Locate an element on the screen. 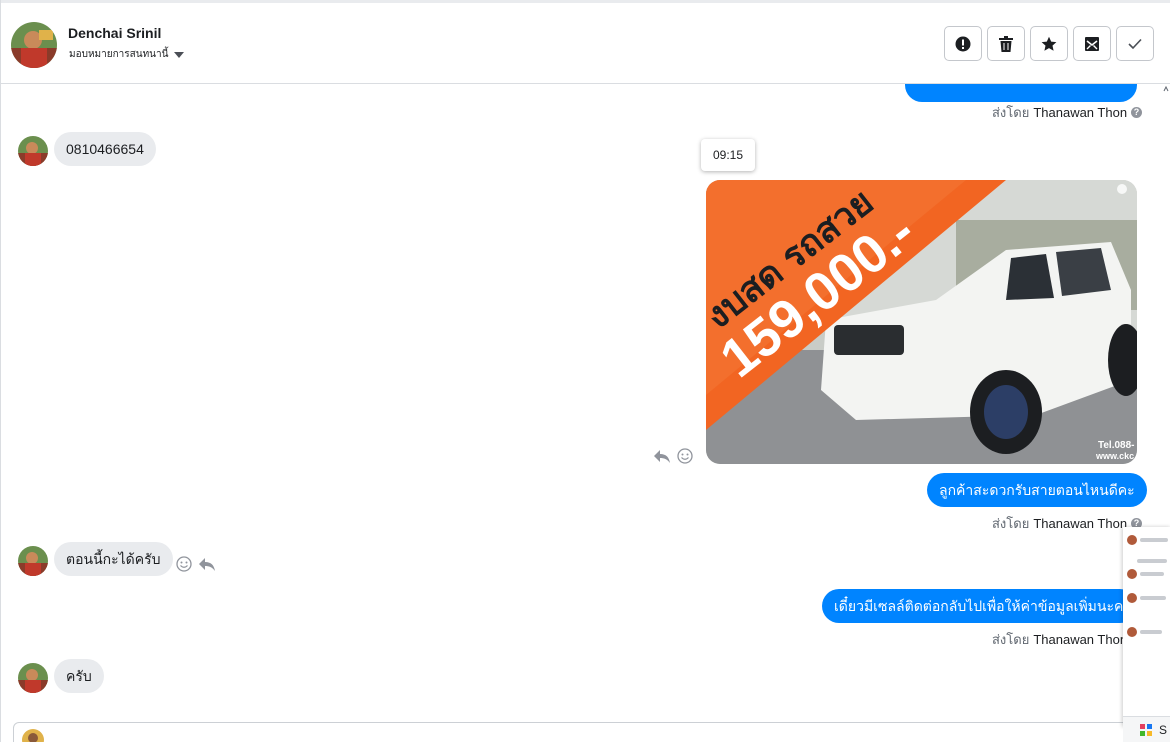 Image resolution: width=1170 pixels, height=742 pixels. outgoing-message-partial is located at coordinates (1021, 93).